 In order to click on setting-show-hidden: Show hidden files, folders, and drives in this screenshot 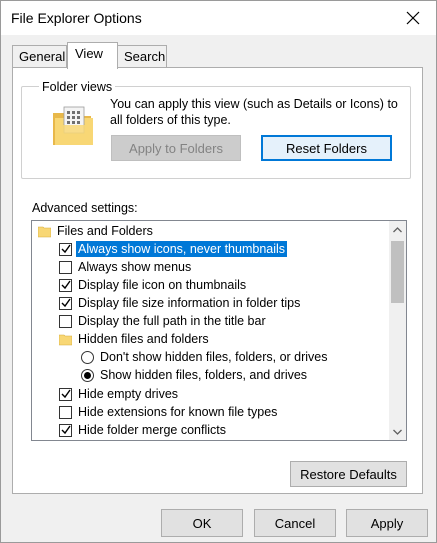, I will do `click(194, 375)`.